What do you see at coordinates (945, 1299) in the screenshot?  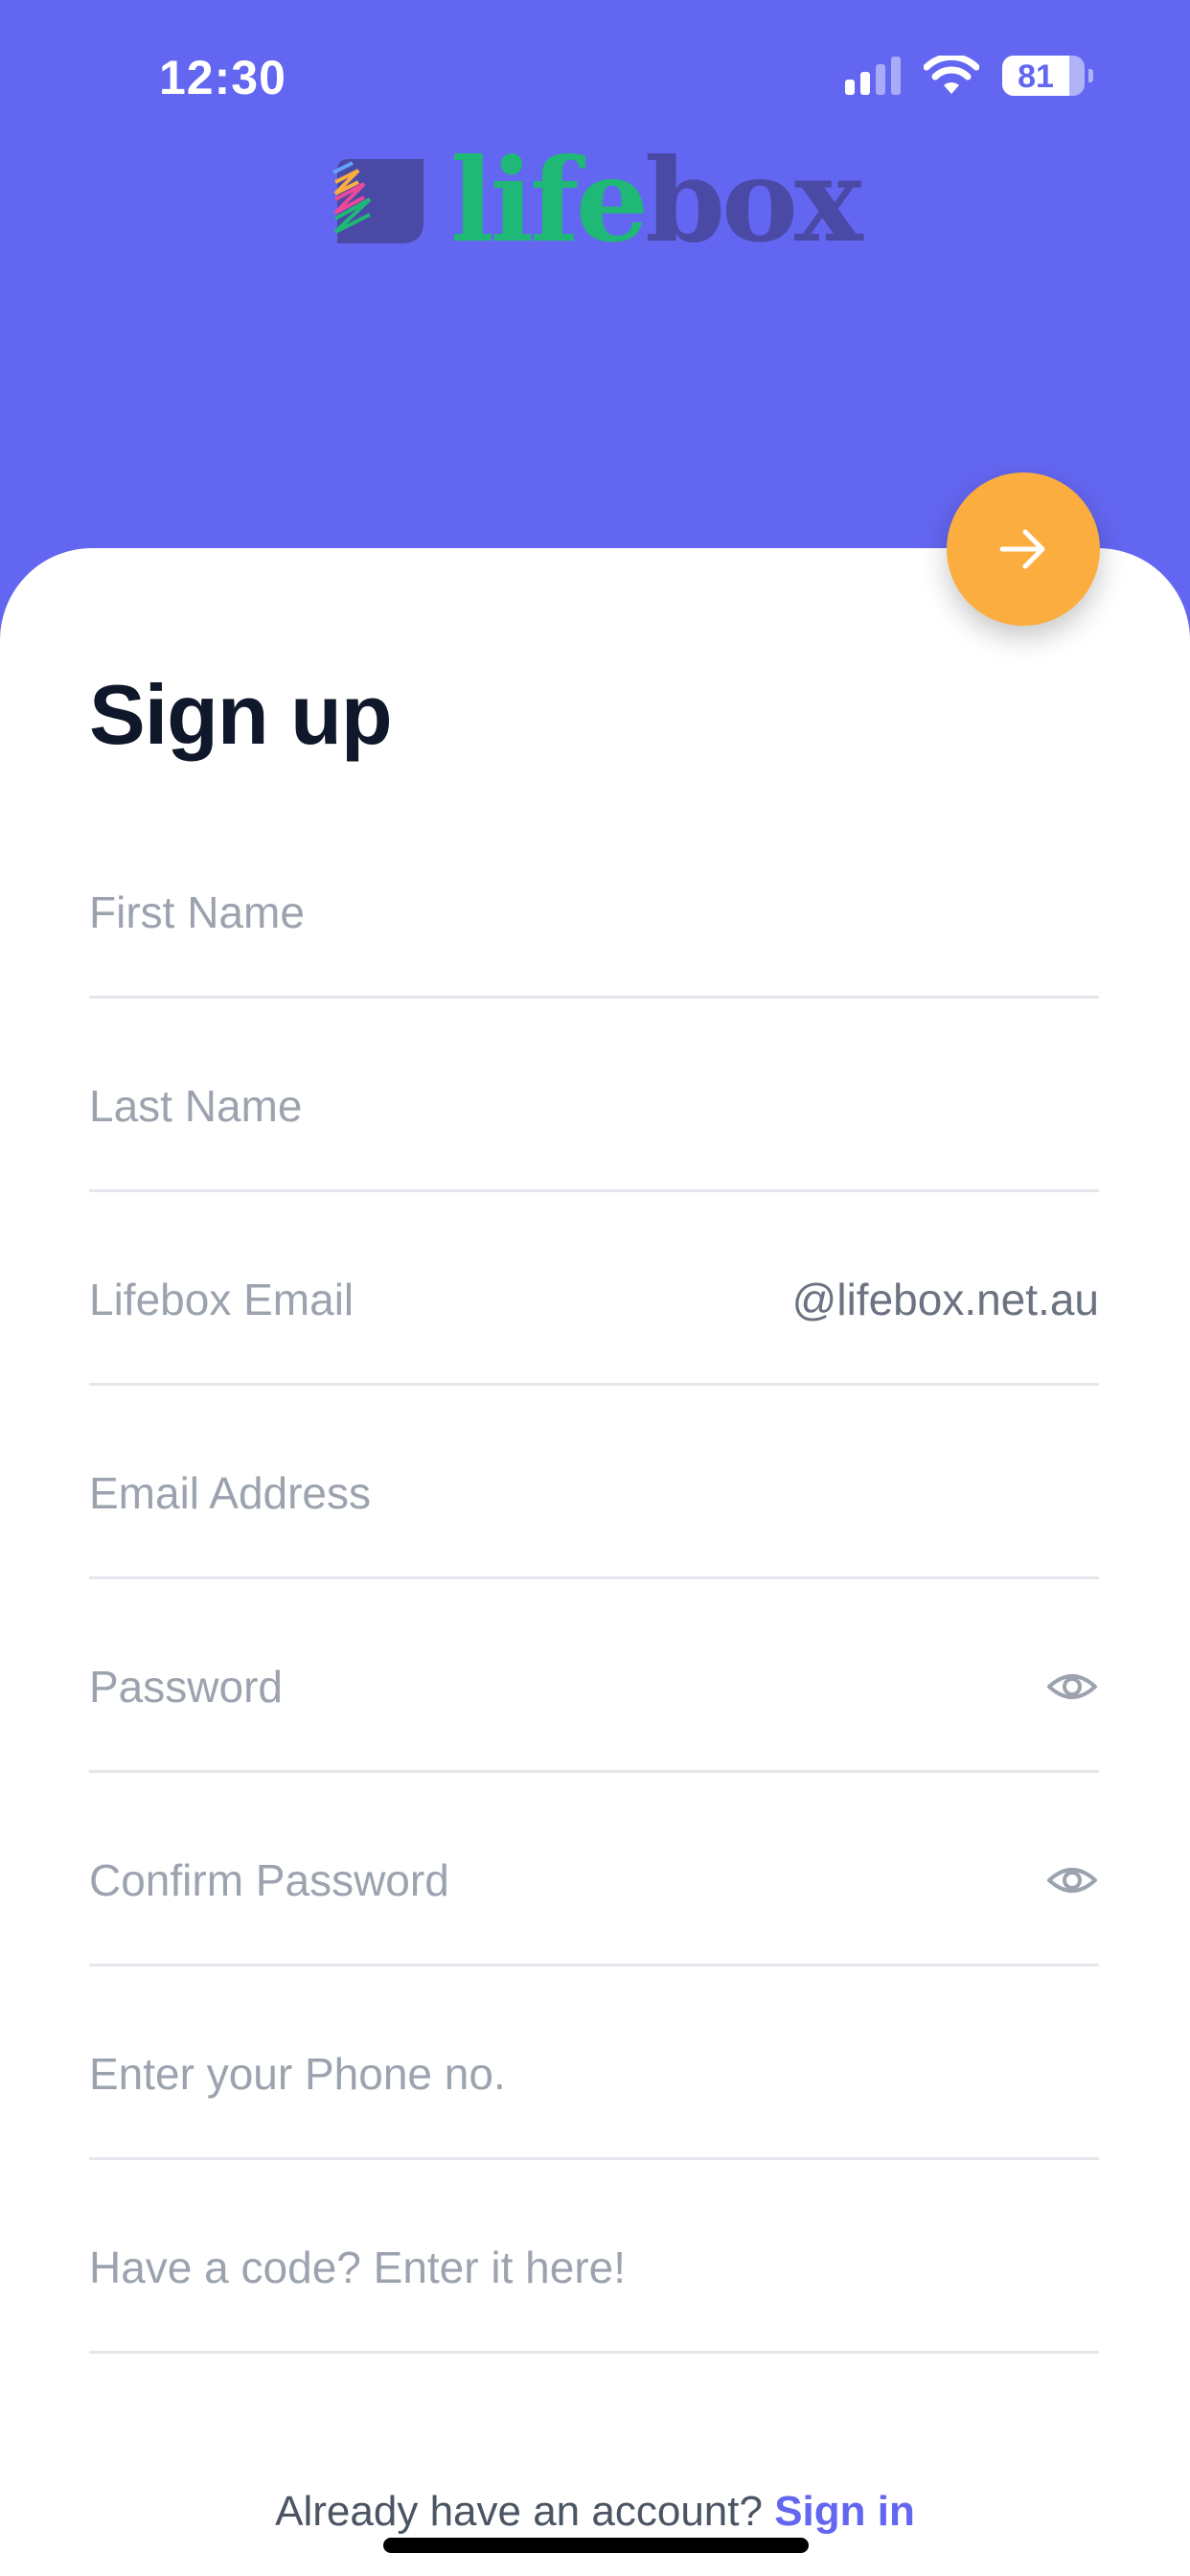 I see `email-domain-suffix: @lifebox.net.au` at bounding box center [945, 1299].